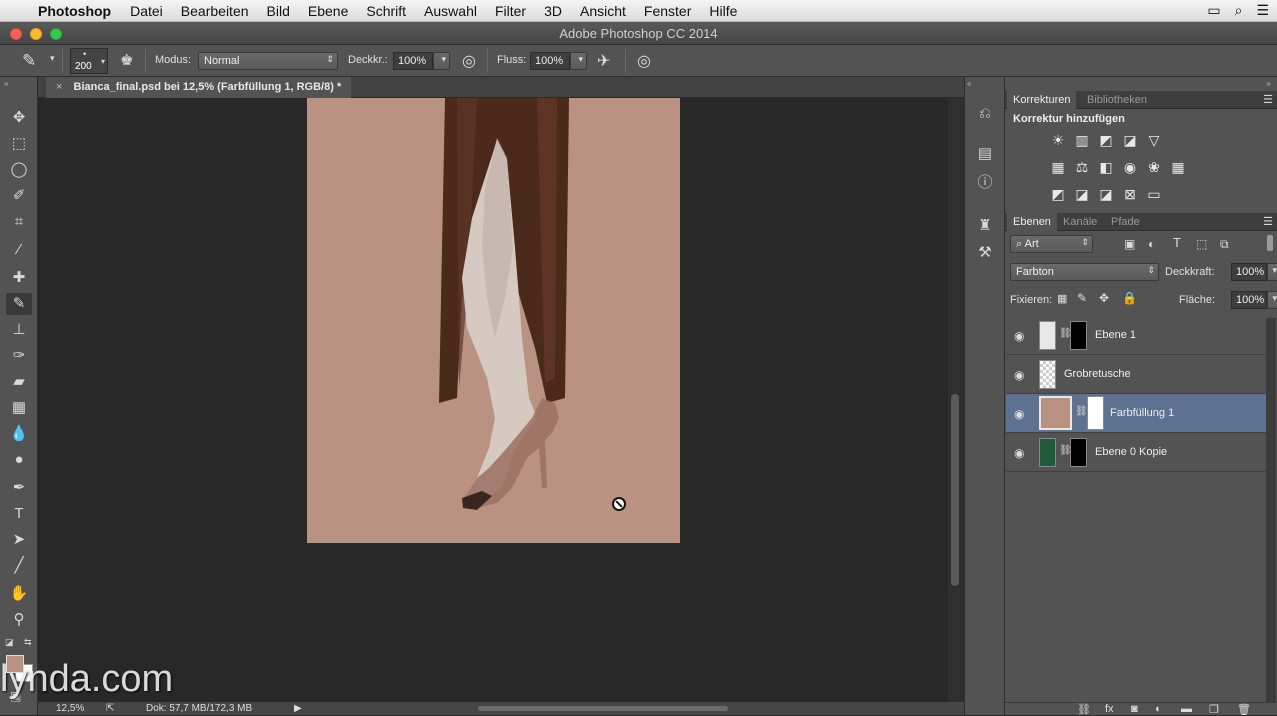 This screenshot has height=716, width=1277. What do you see at coordinates (19, 170) in the screenshot?
I see `lasso-tool-icon: ◯` at bounding box center [19, 170].